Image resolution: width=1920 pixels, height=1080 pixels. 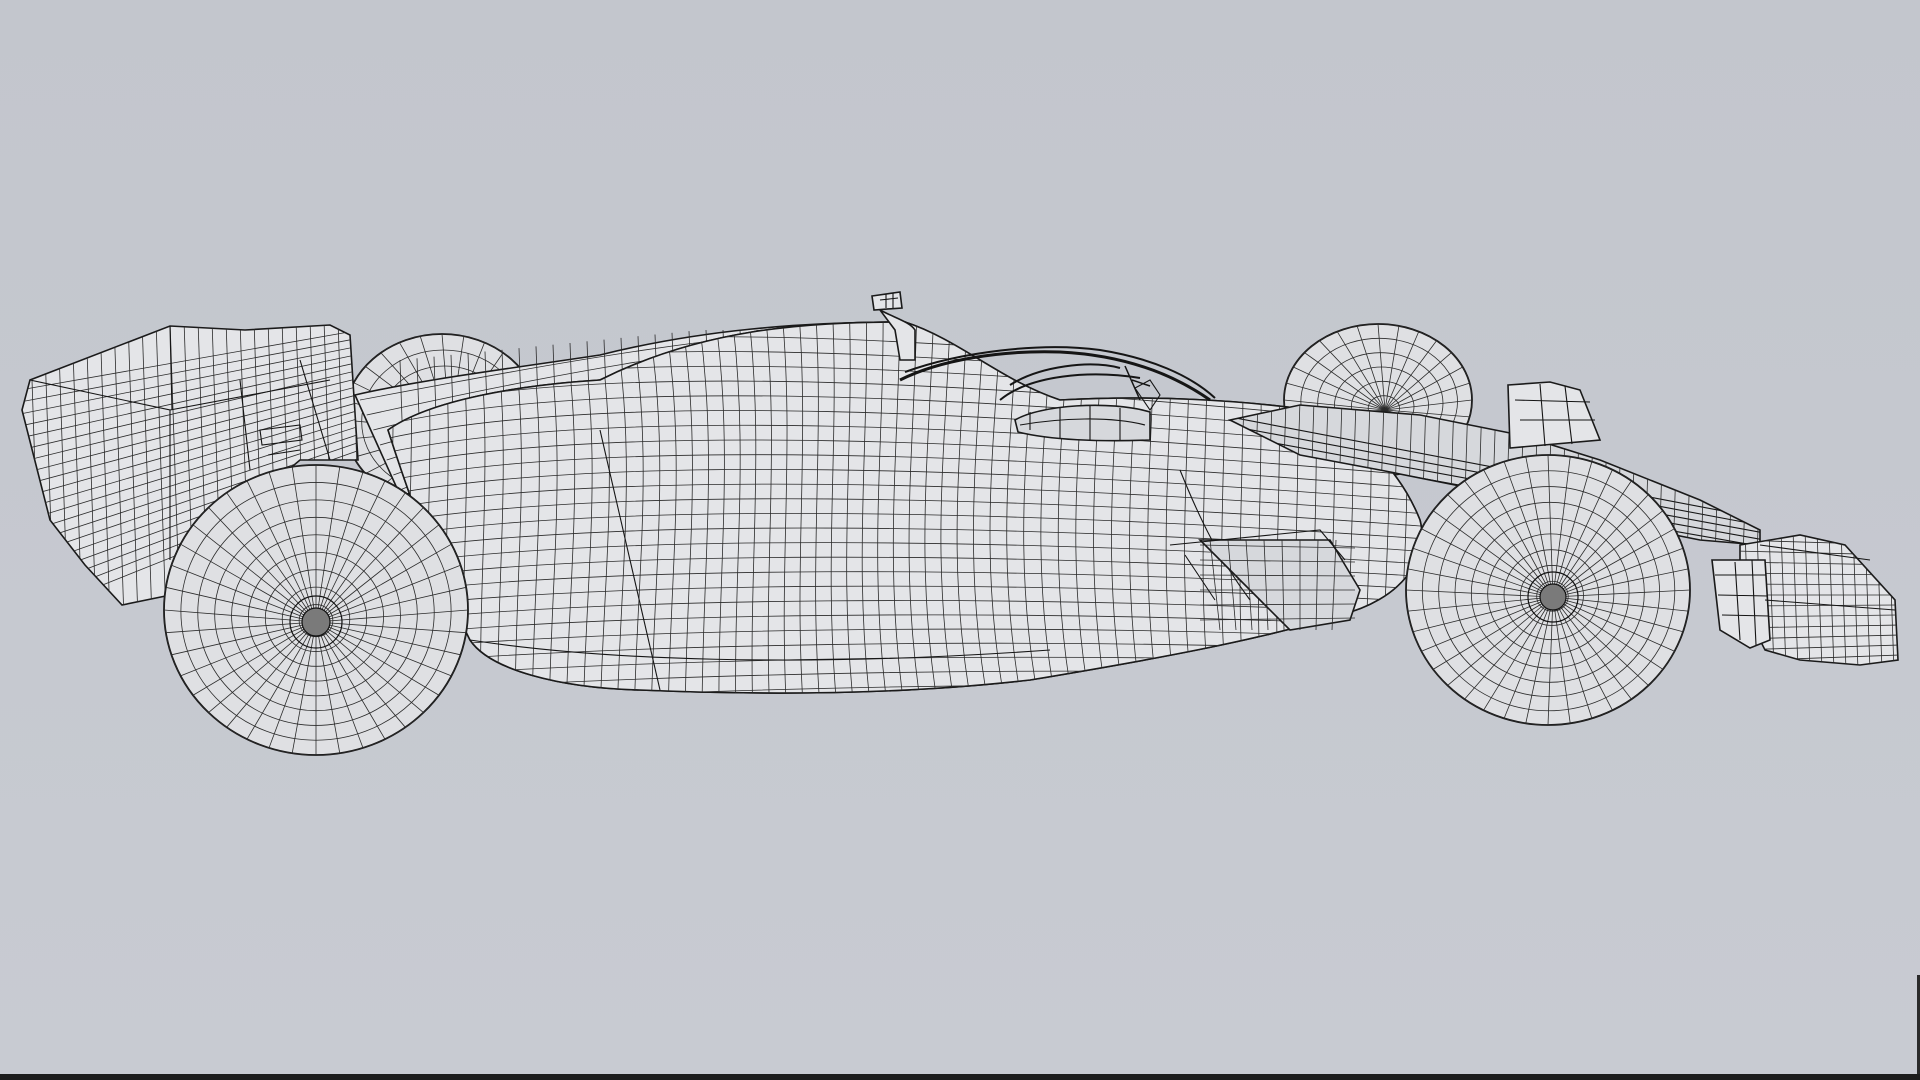 I want to click on rear-wheel-near, so click(x=316, y=610).